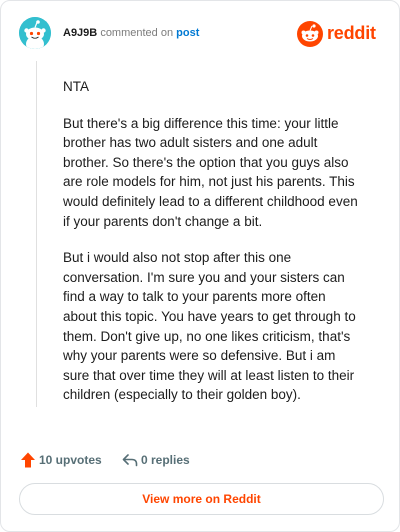 The width and height of the screenshot is (400, 532). Describe the element at coordinates (80, 33) in the screenshot. I see `username-link: A9J9B` at that location.